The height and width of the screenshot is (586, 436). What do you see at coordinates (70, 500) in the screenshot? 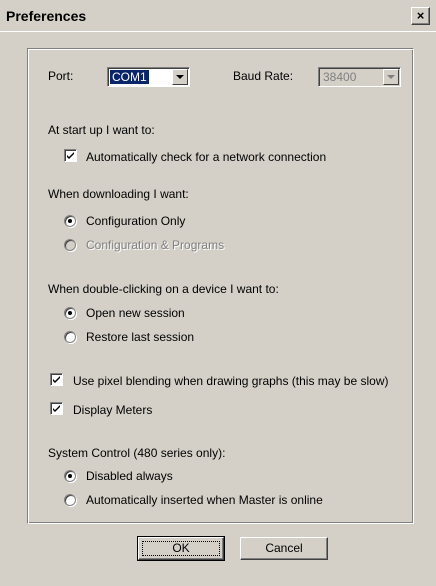
I see `auto-inserted-radio` at bounding box center [70, 500].